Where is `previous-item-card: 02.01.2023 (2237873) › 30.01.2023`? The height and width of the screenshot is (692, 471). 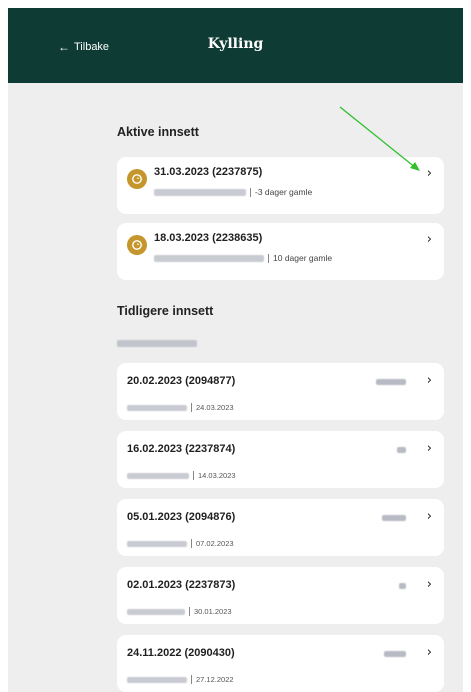
previous-item-card: 02.01.2023 (2237873) › 30.01.2023 is located at coordinates (280, 595).